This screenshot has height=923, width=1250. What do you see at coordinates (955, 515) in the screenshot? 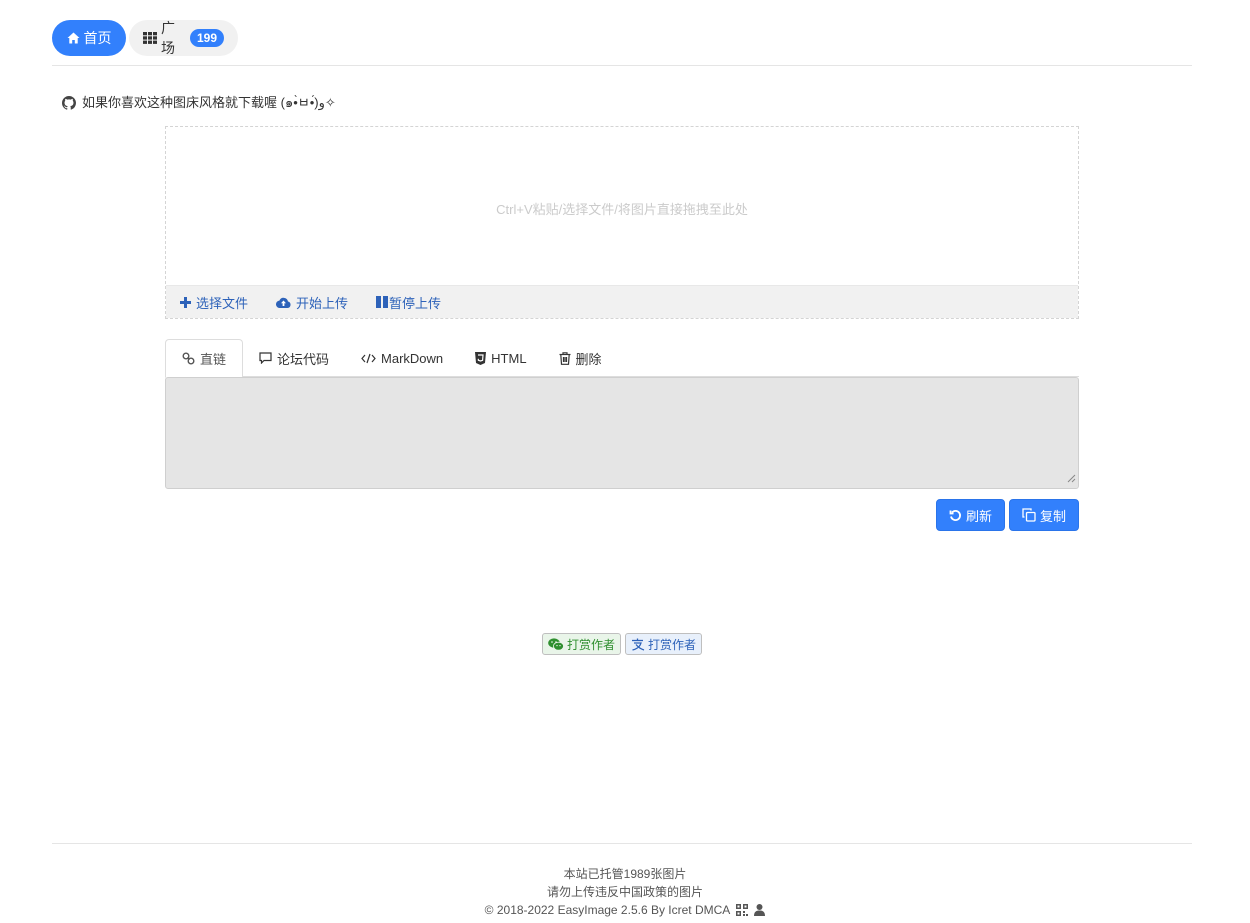
I see `refresh-icon` at bounding box center [955, 515].